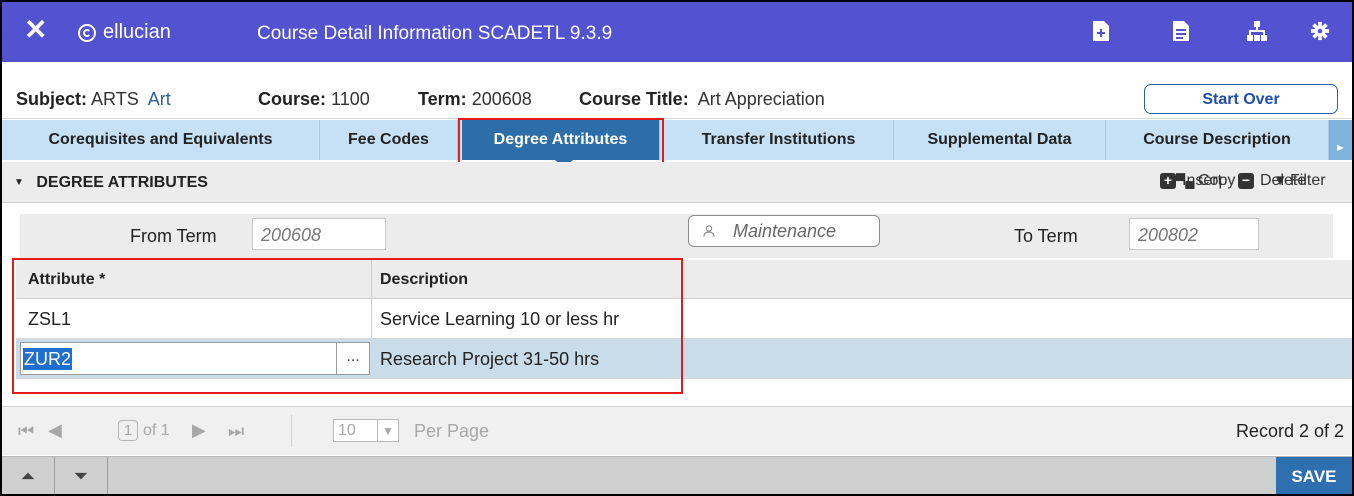  Describe the element at coordinates (1101, 31) in the screenshot. I see `add-page-icon` at that location.